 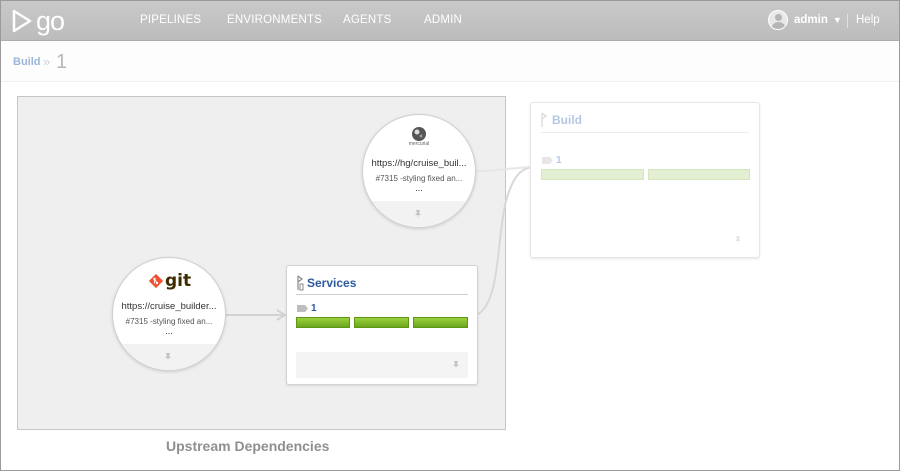 What do you see at coordinates (367, 20) in the screenshot?
I see `nav-agents: AGENTS` at bounding box center [367, 20].